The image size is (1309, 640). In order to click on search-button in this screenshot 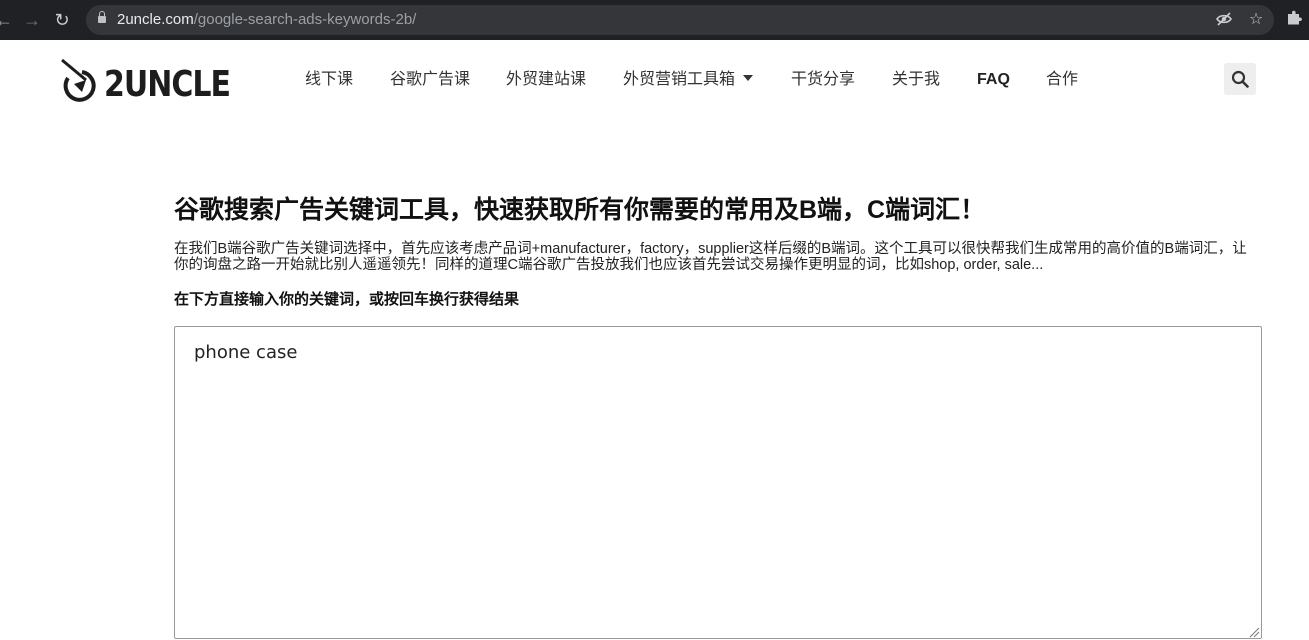, I will do `click(1240, 79)`.